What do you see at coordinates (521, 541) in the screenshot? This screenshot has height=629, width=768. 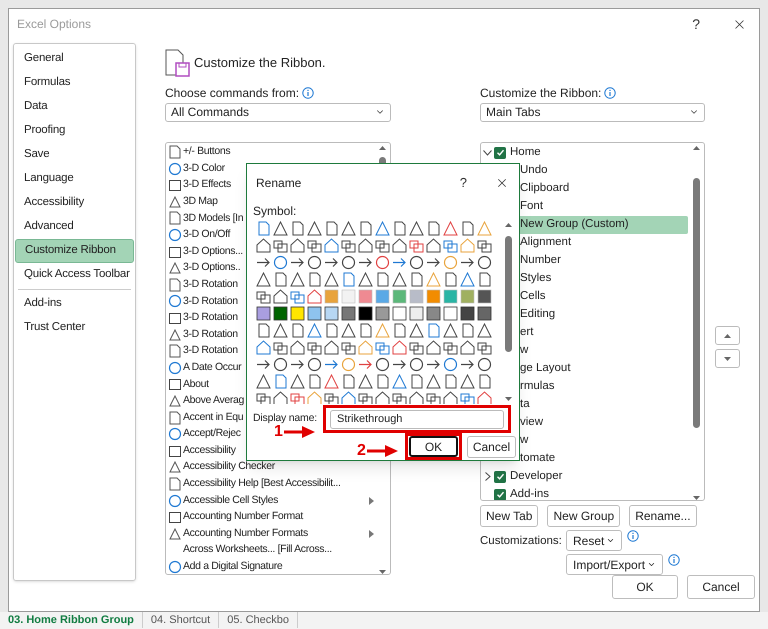 I see `customizations-label: Customizations:` at bounding box center [521, 541].